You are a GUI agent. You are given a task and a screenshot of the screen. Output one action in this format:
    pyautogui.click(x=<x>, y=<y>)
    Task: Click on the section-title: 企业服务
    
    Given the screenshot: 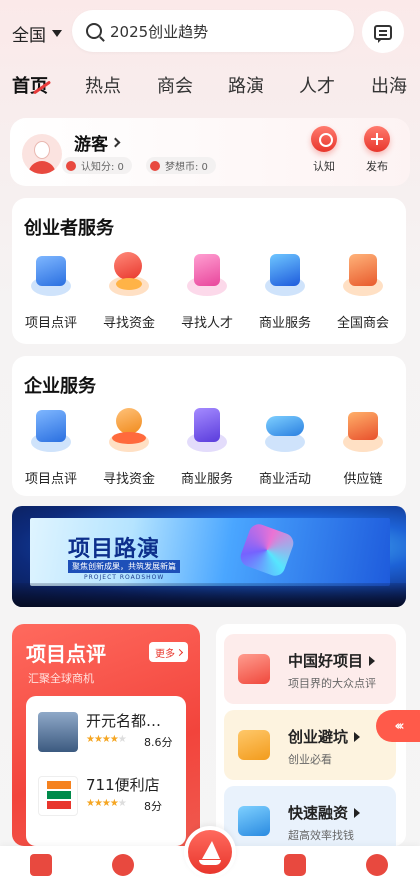 What is the action you would take?
    pyautogui.click(x=60, y=386)
    